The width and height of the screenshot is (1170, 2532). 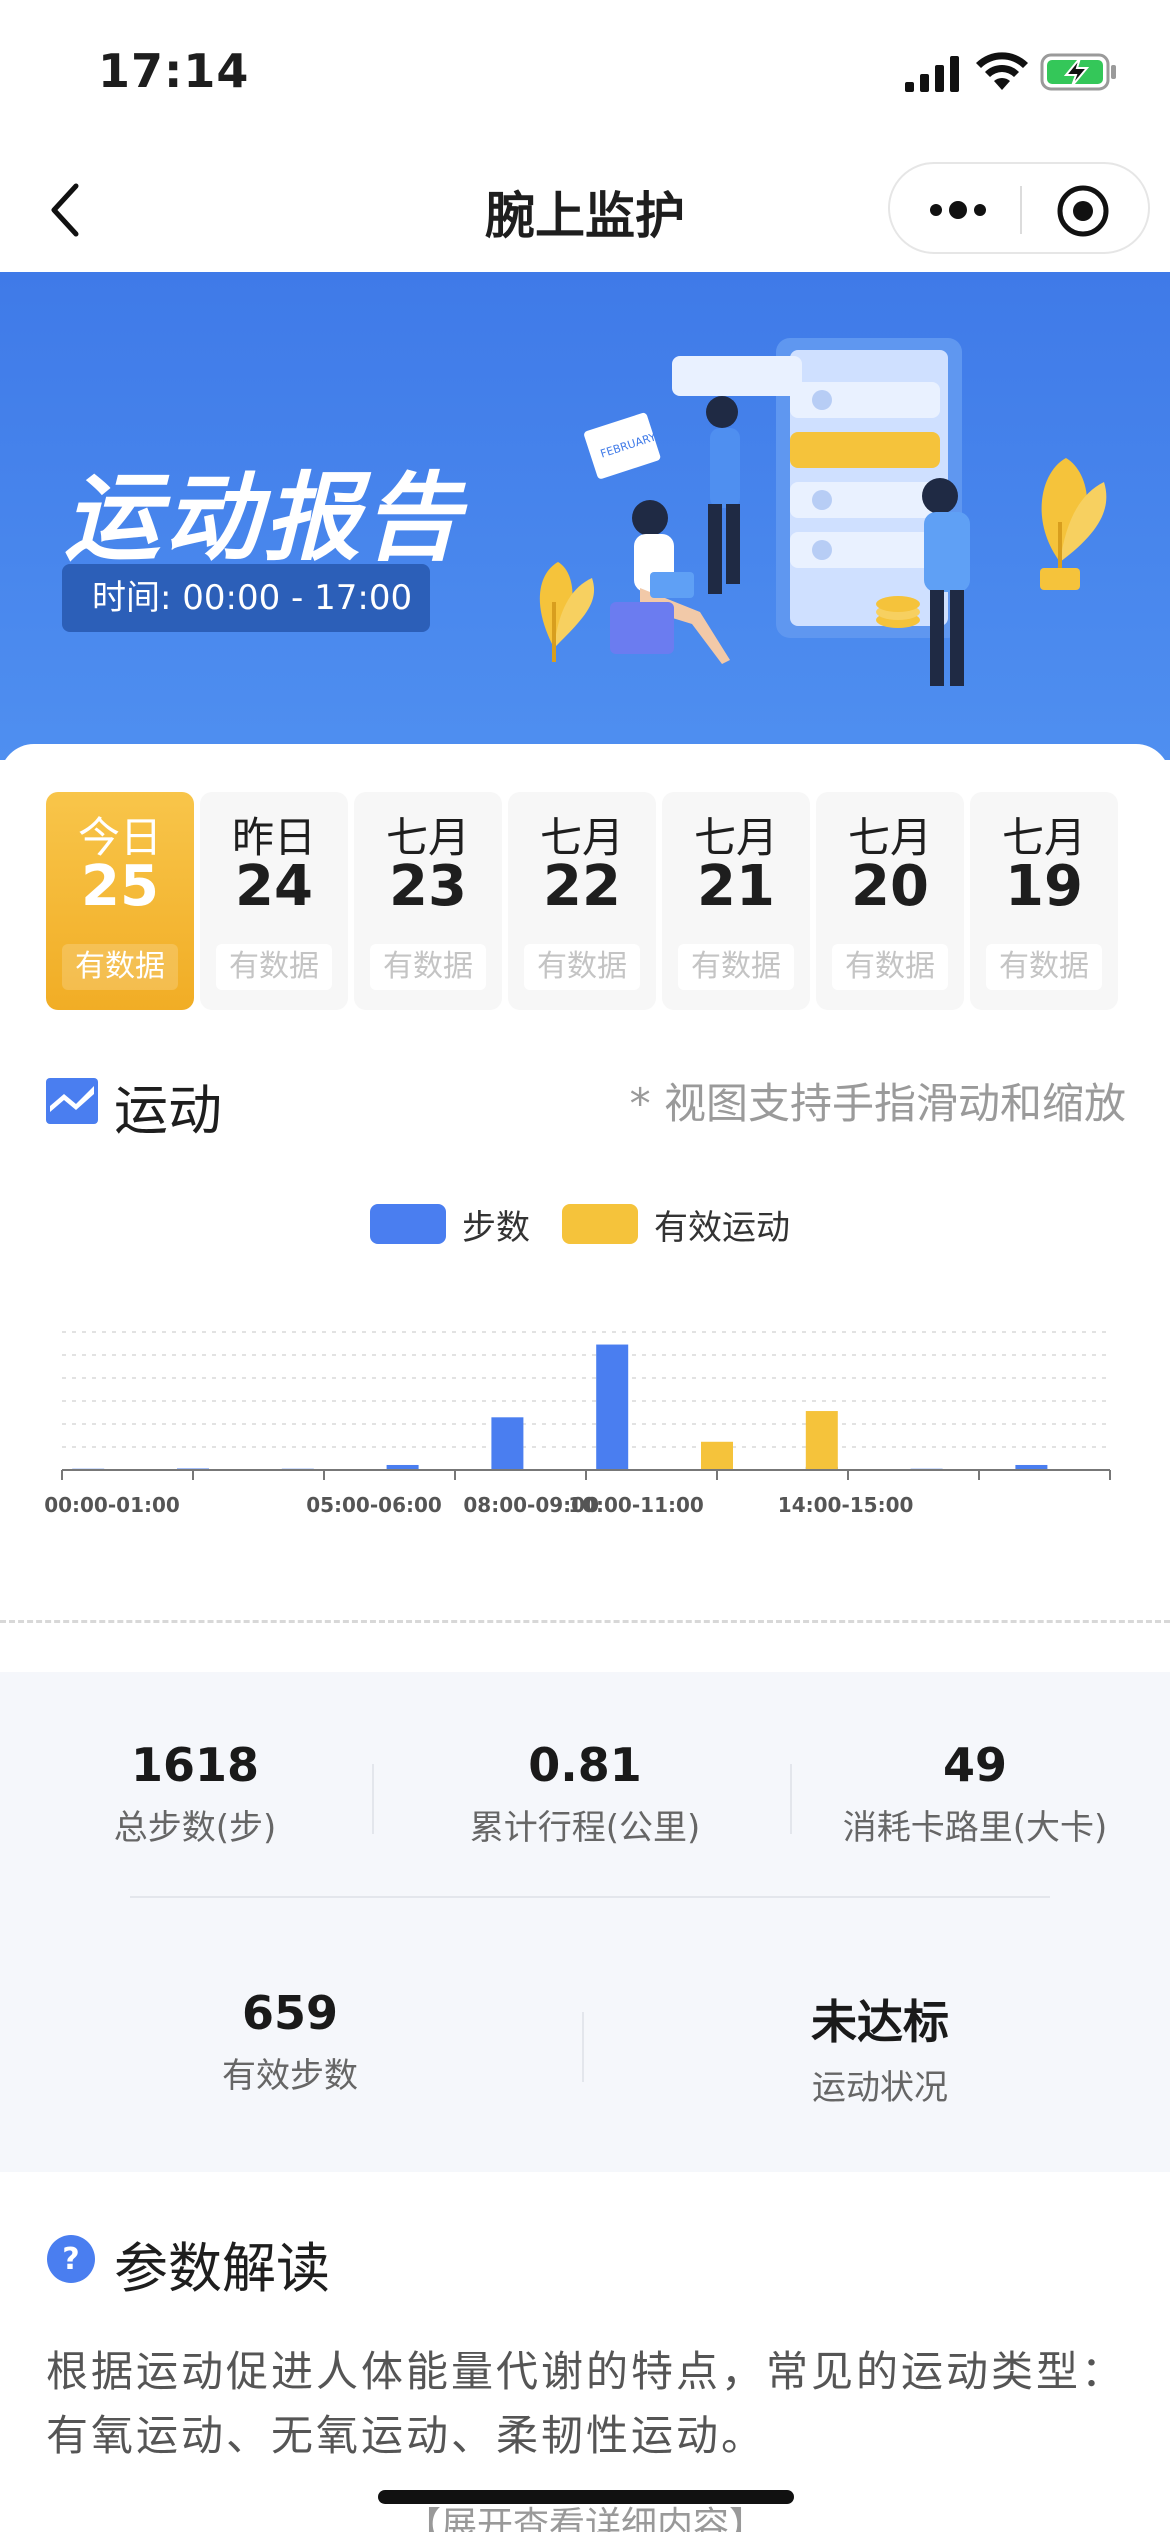 What do you see at coordinates (585, 1793) in the screenshot?
I see `stat-distance: 0.81 累计行程(公里)` at bounding box center [585, 1793].